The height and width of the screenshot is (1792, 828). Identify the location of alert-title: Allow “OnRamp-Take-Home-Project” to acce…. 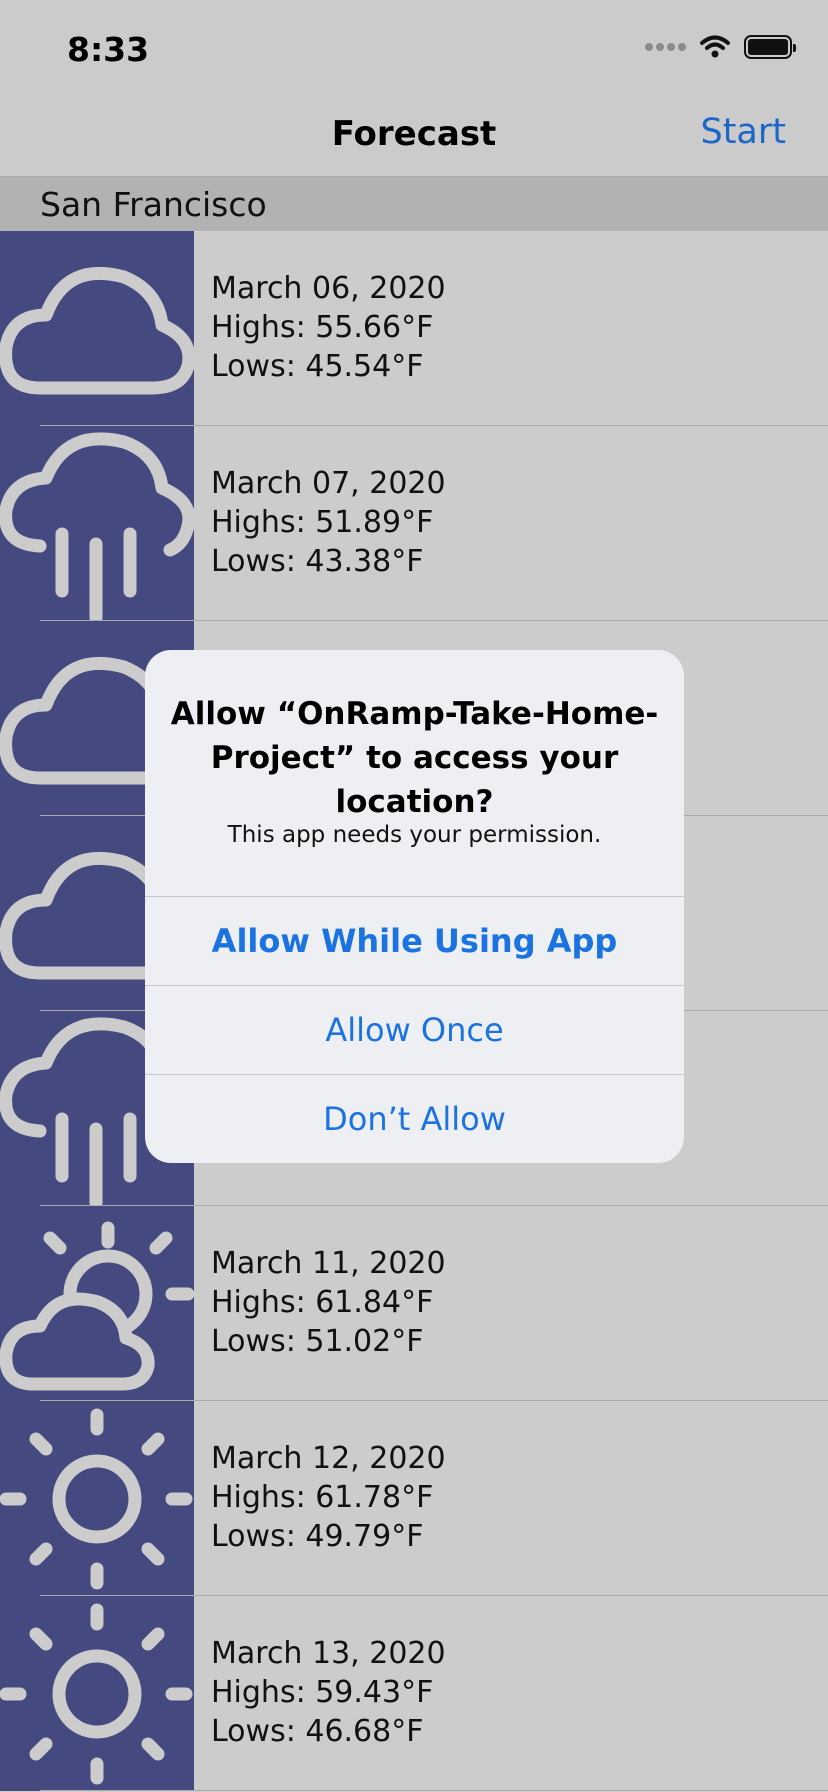
(414, 758).